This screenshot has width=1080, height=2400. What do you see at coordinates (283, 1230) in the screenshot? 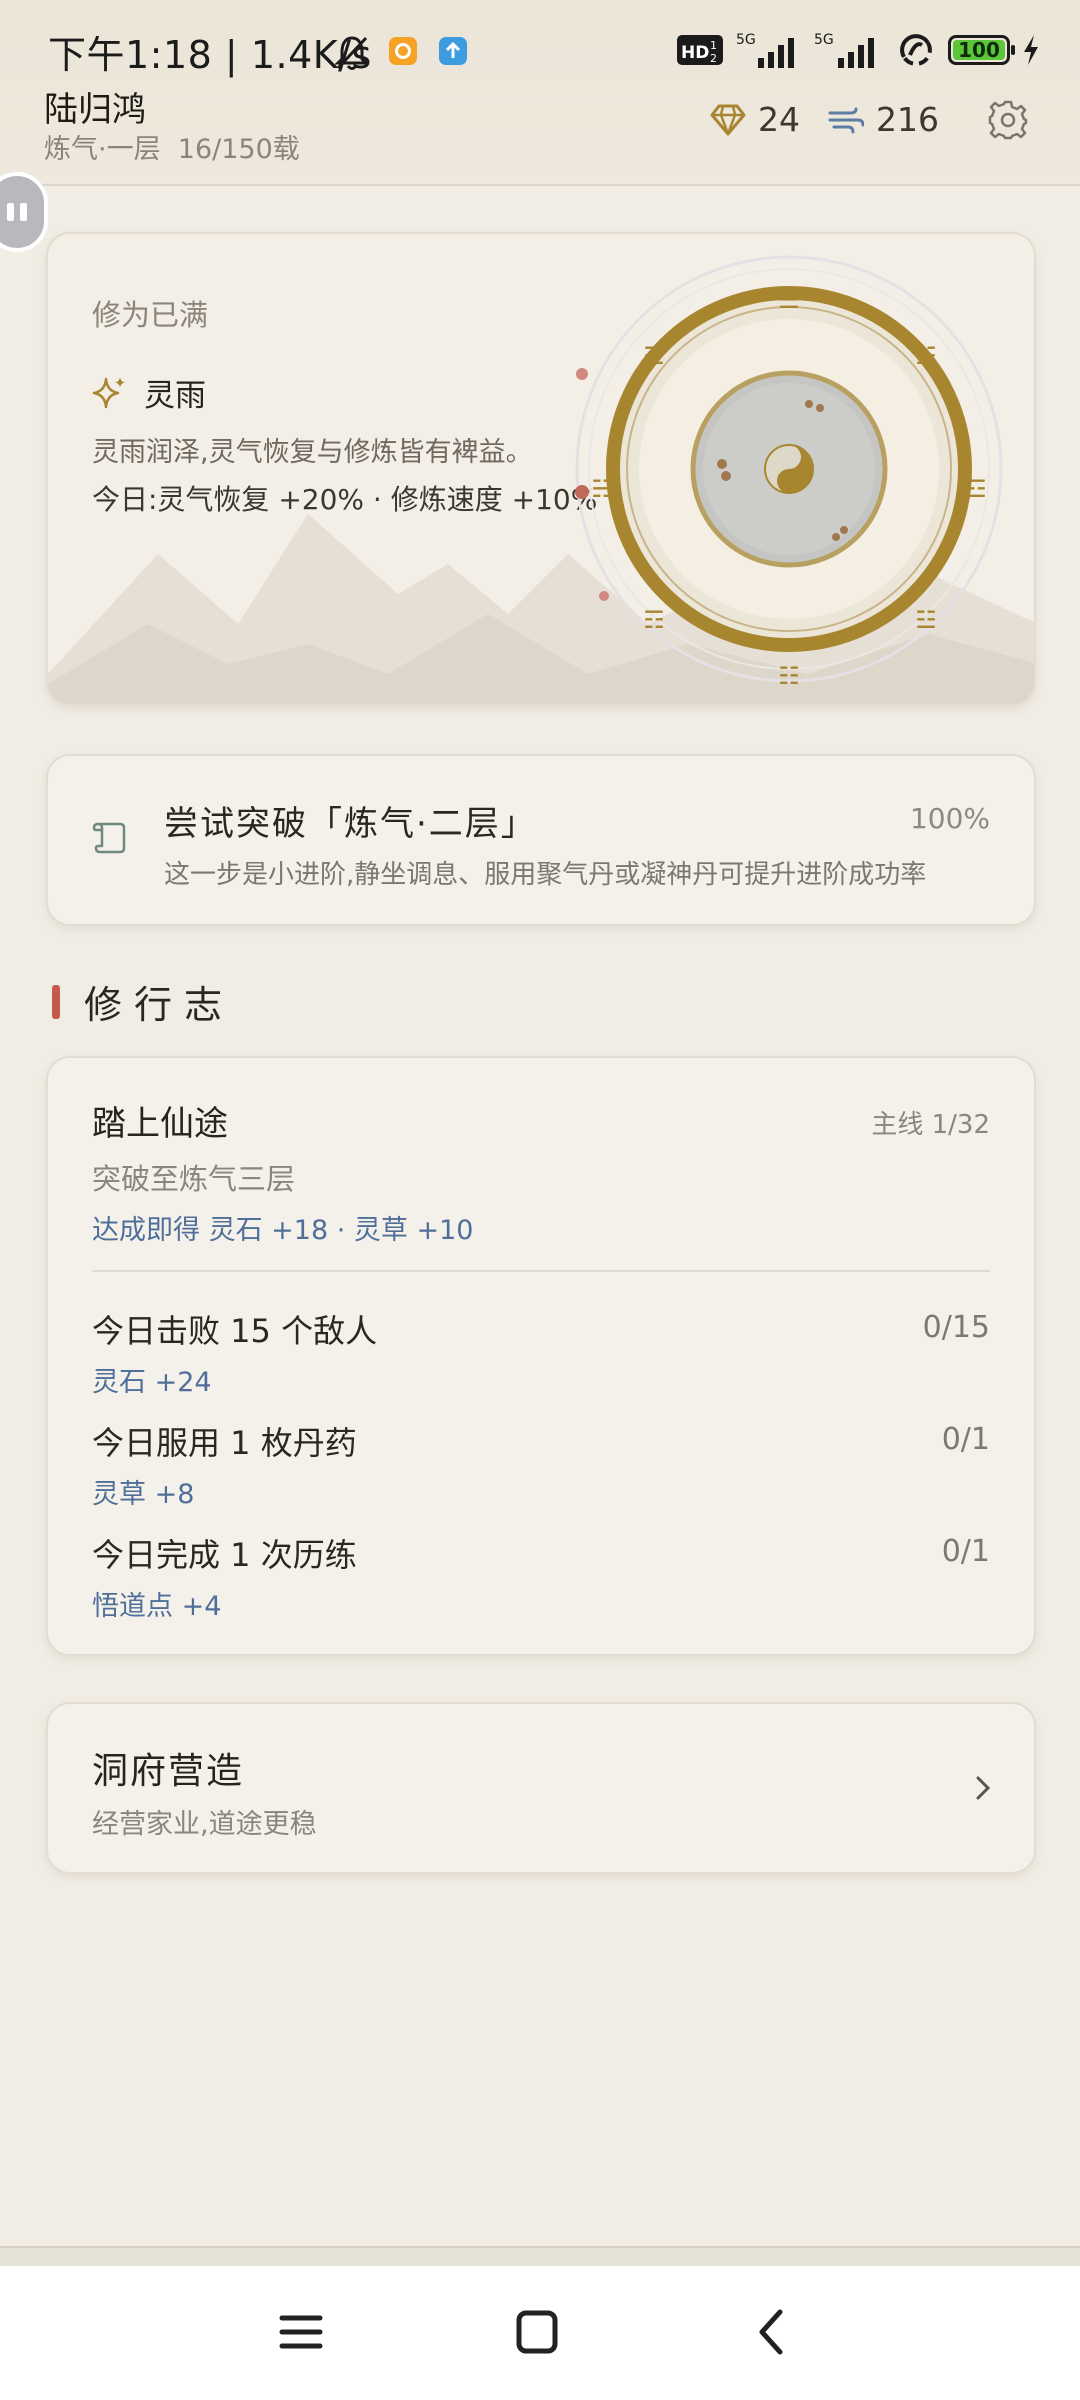
I see `main-quest-reward: 达成即得 灵石 +18 · 灵草 +10` at bounding box center [283, 1230].